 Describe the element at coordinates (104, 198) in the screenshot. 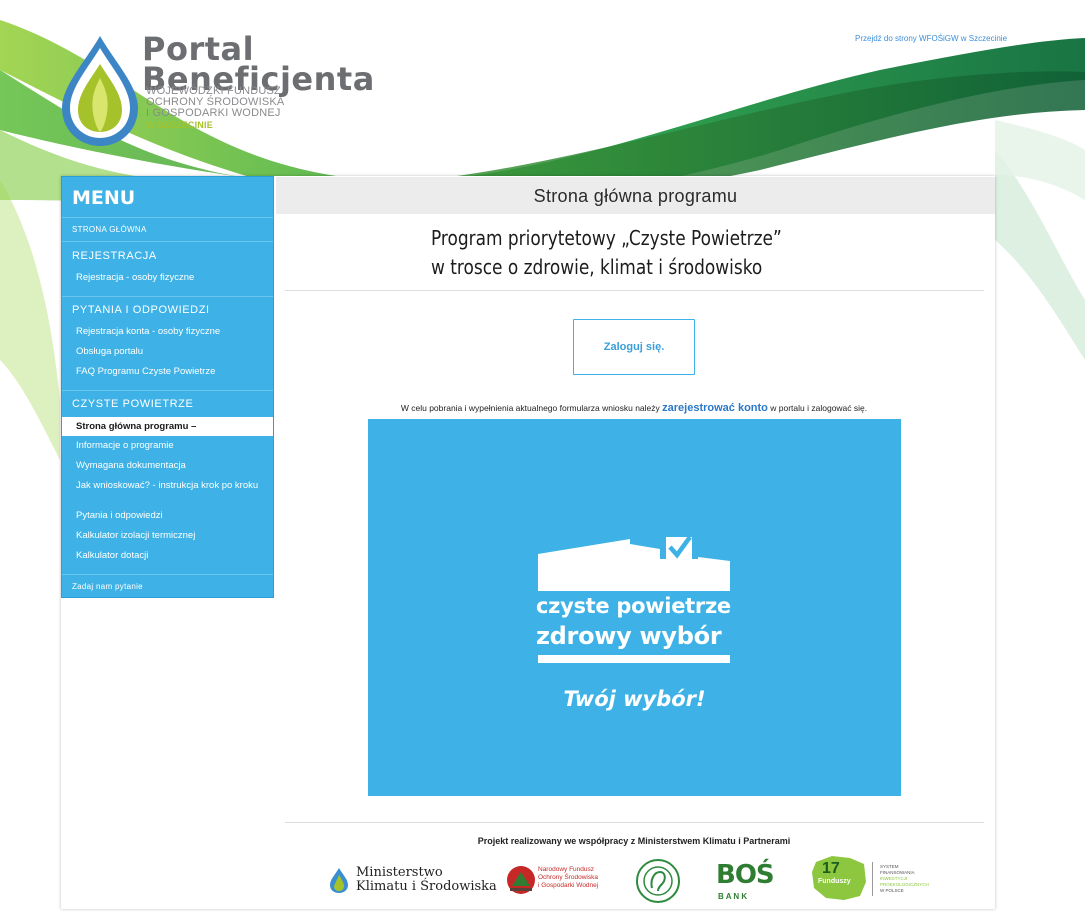

I see `menu-title: MENU` at that location.